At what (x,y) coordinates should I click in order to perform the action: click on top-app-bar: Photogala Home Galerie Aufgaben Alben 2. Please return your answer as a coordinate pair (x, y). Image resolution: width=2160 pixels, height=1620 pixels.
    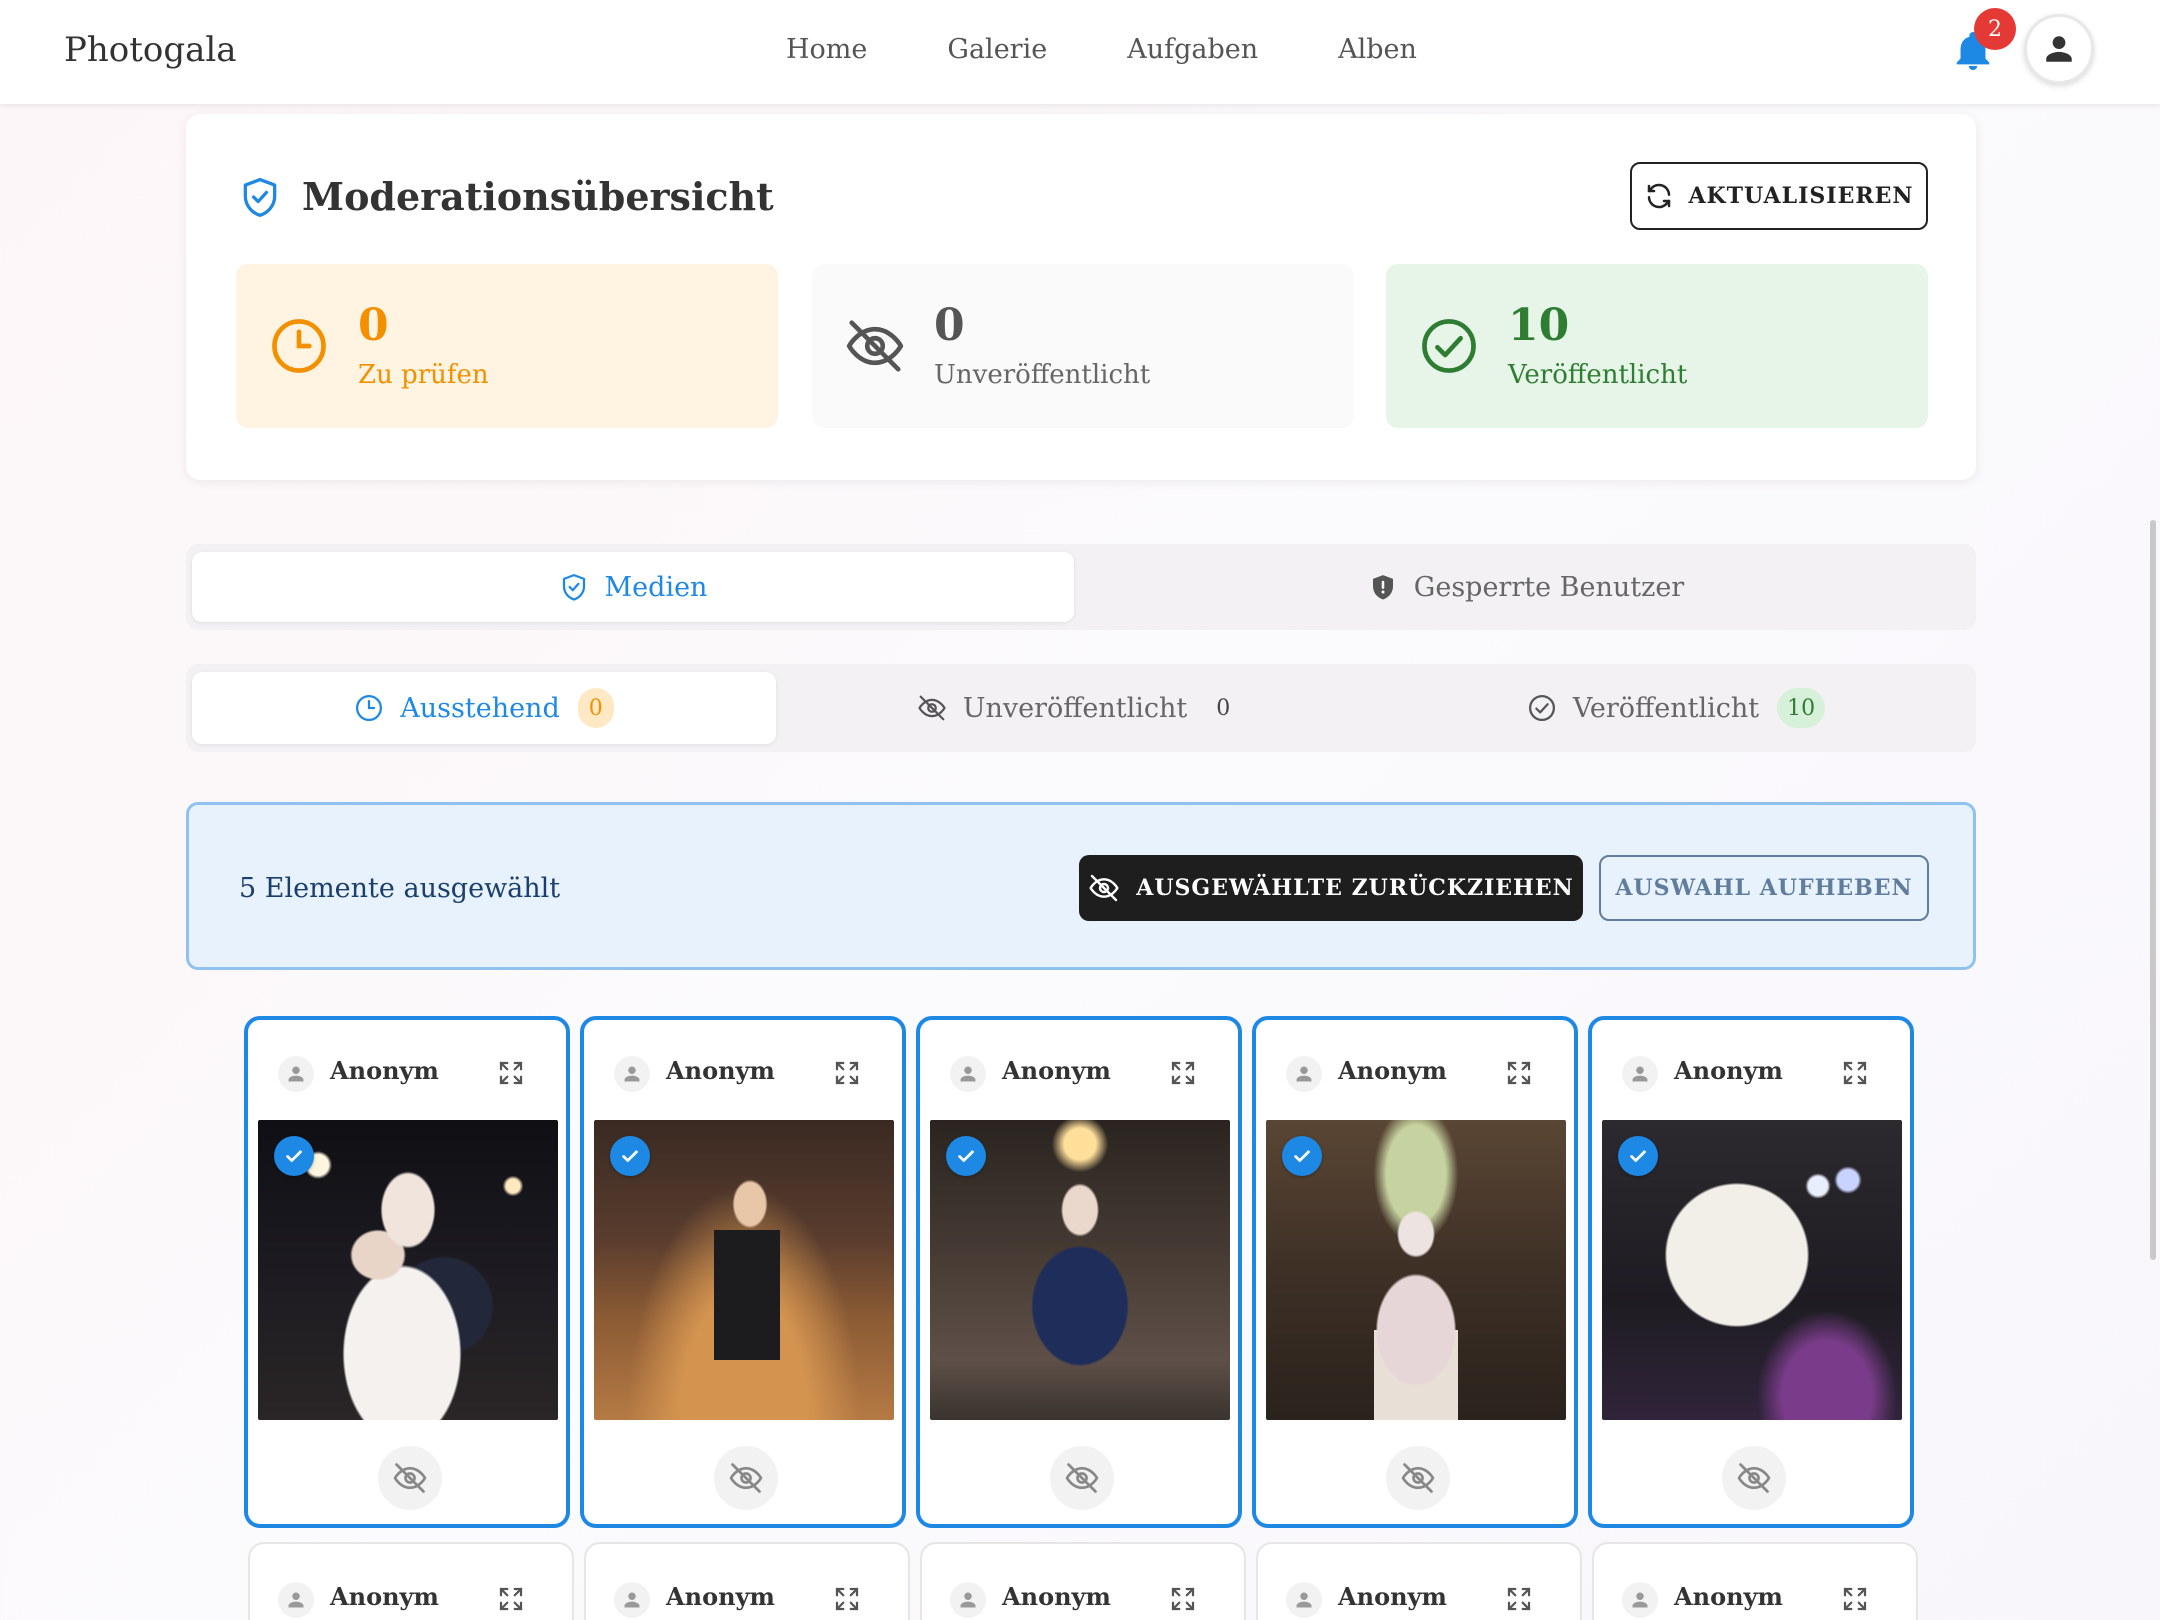
    Looking at the image, I should click on (1080, 52).